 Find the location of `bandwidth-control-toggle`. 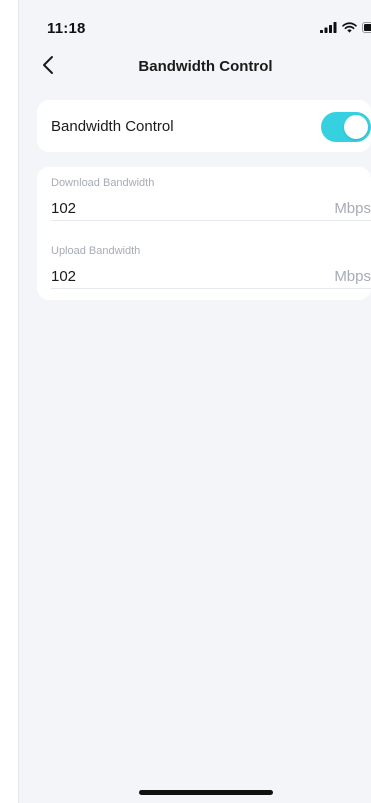

bandwidth-control-toggle is located at coordinates (346, 127).